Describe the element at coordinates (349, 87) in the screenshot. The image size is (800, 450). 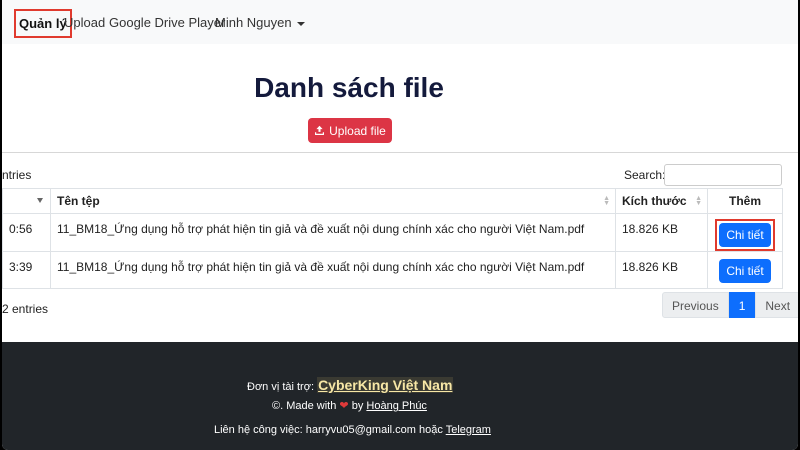
I see `page-title: Danh sách file` at that location.